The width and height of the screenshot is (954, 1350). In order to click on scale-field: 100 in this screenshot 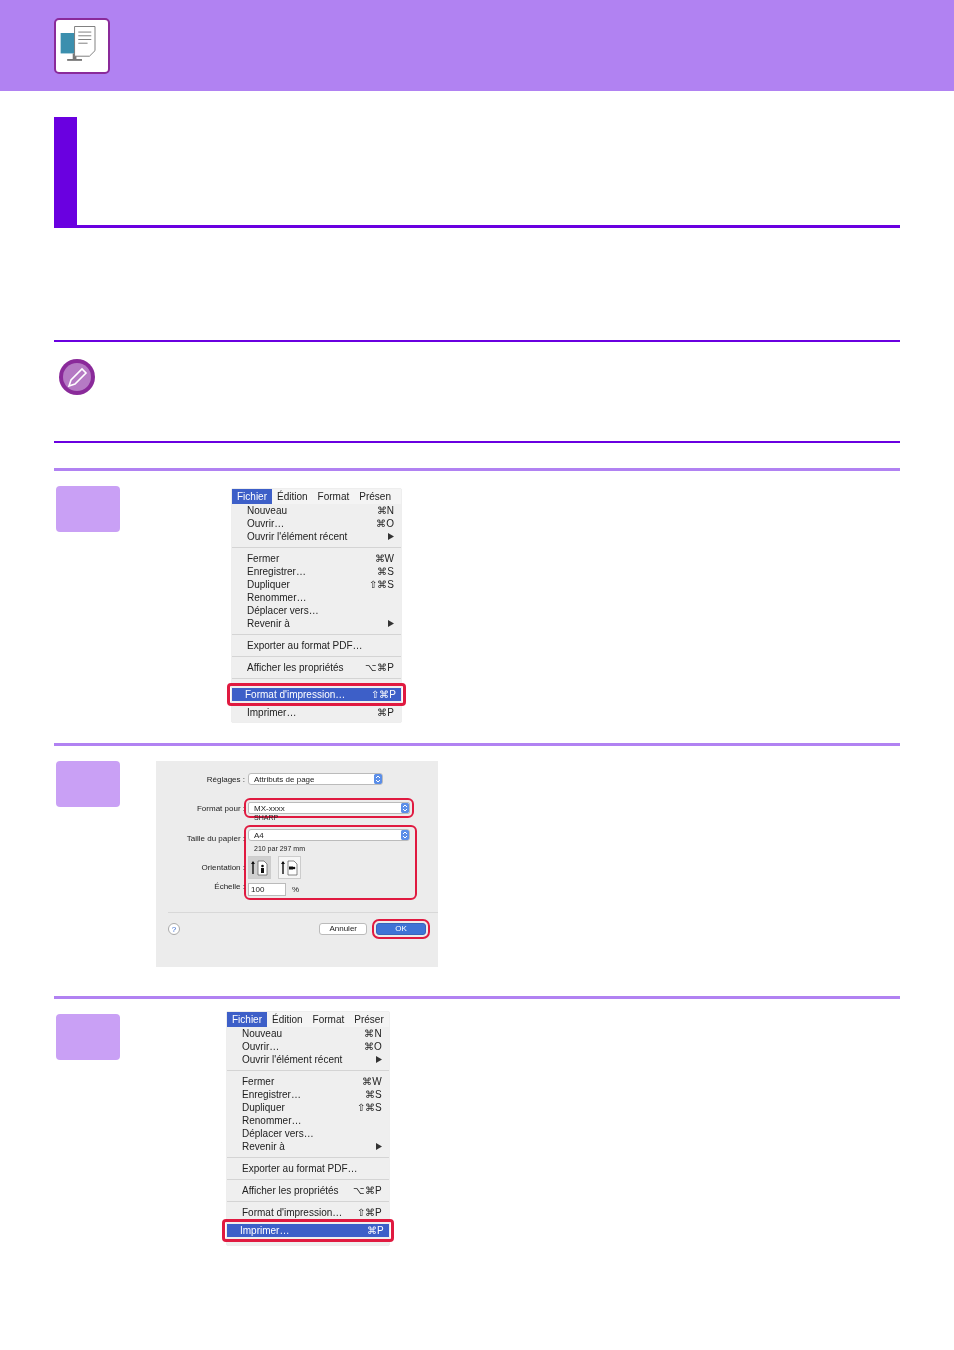, I will do `click(267, 889)`.